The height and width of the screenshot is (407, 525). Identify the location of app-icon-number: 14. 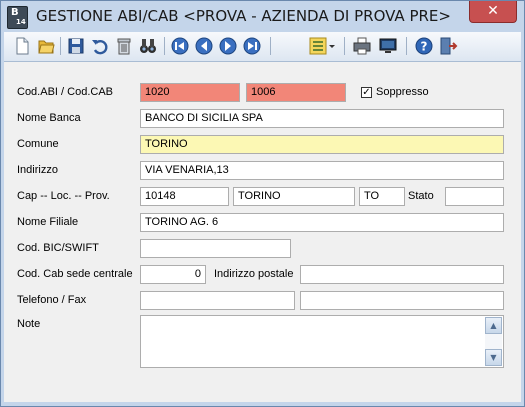
(21, 22).